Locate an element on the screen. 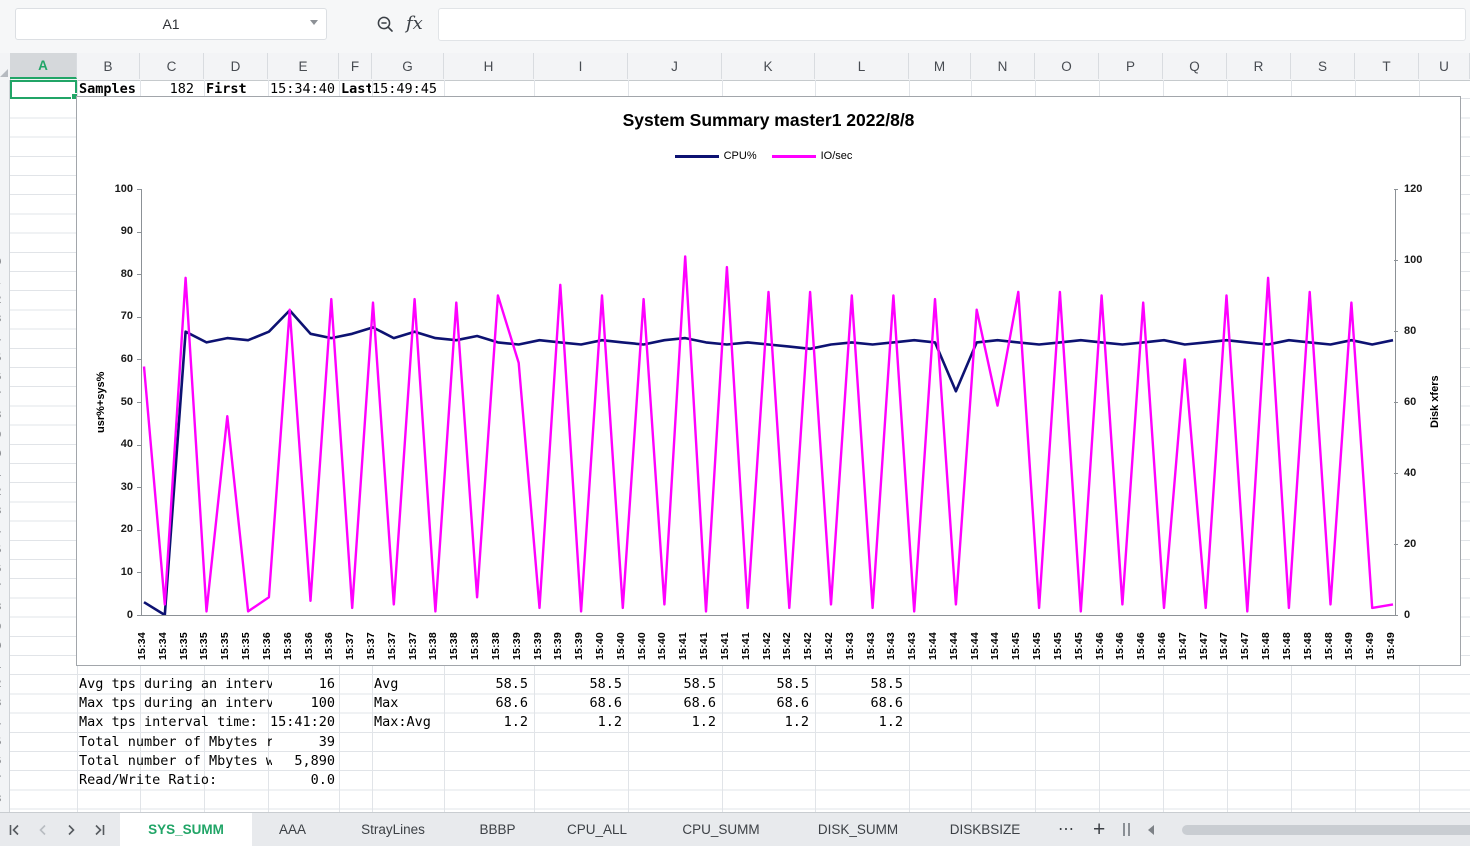 This screenshot has height=846, width=1470. stat-value: 5,890 is located at coordinates (271, 761).